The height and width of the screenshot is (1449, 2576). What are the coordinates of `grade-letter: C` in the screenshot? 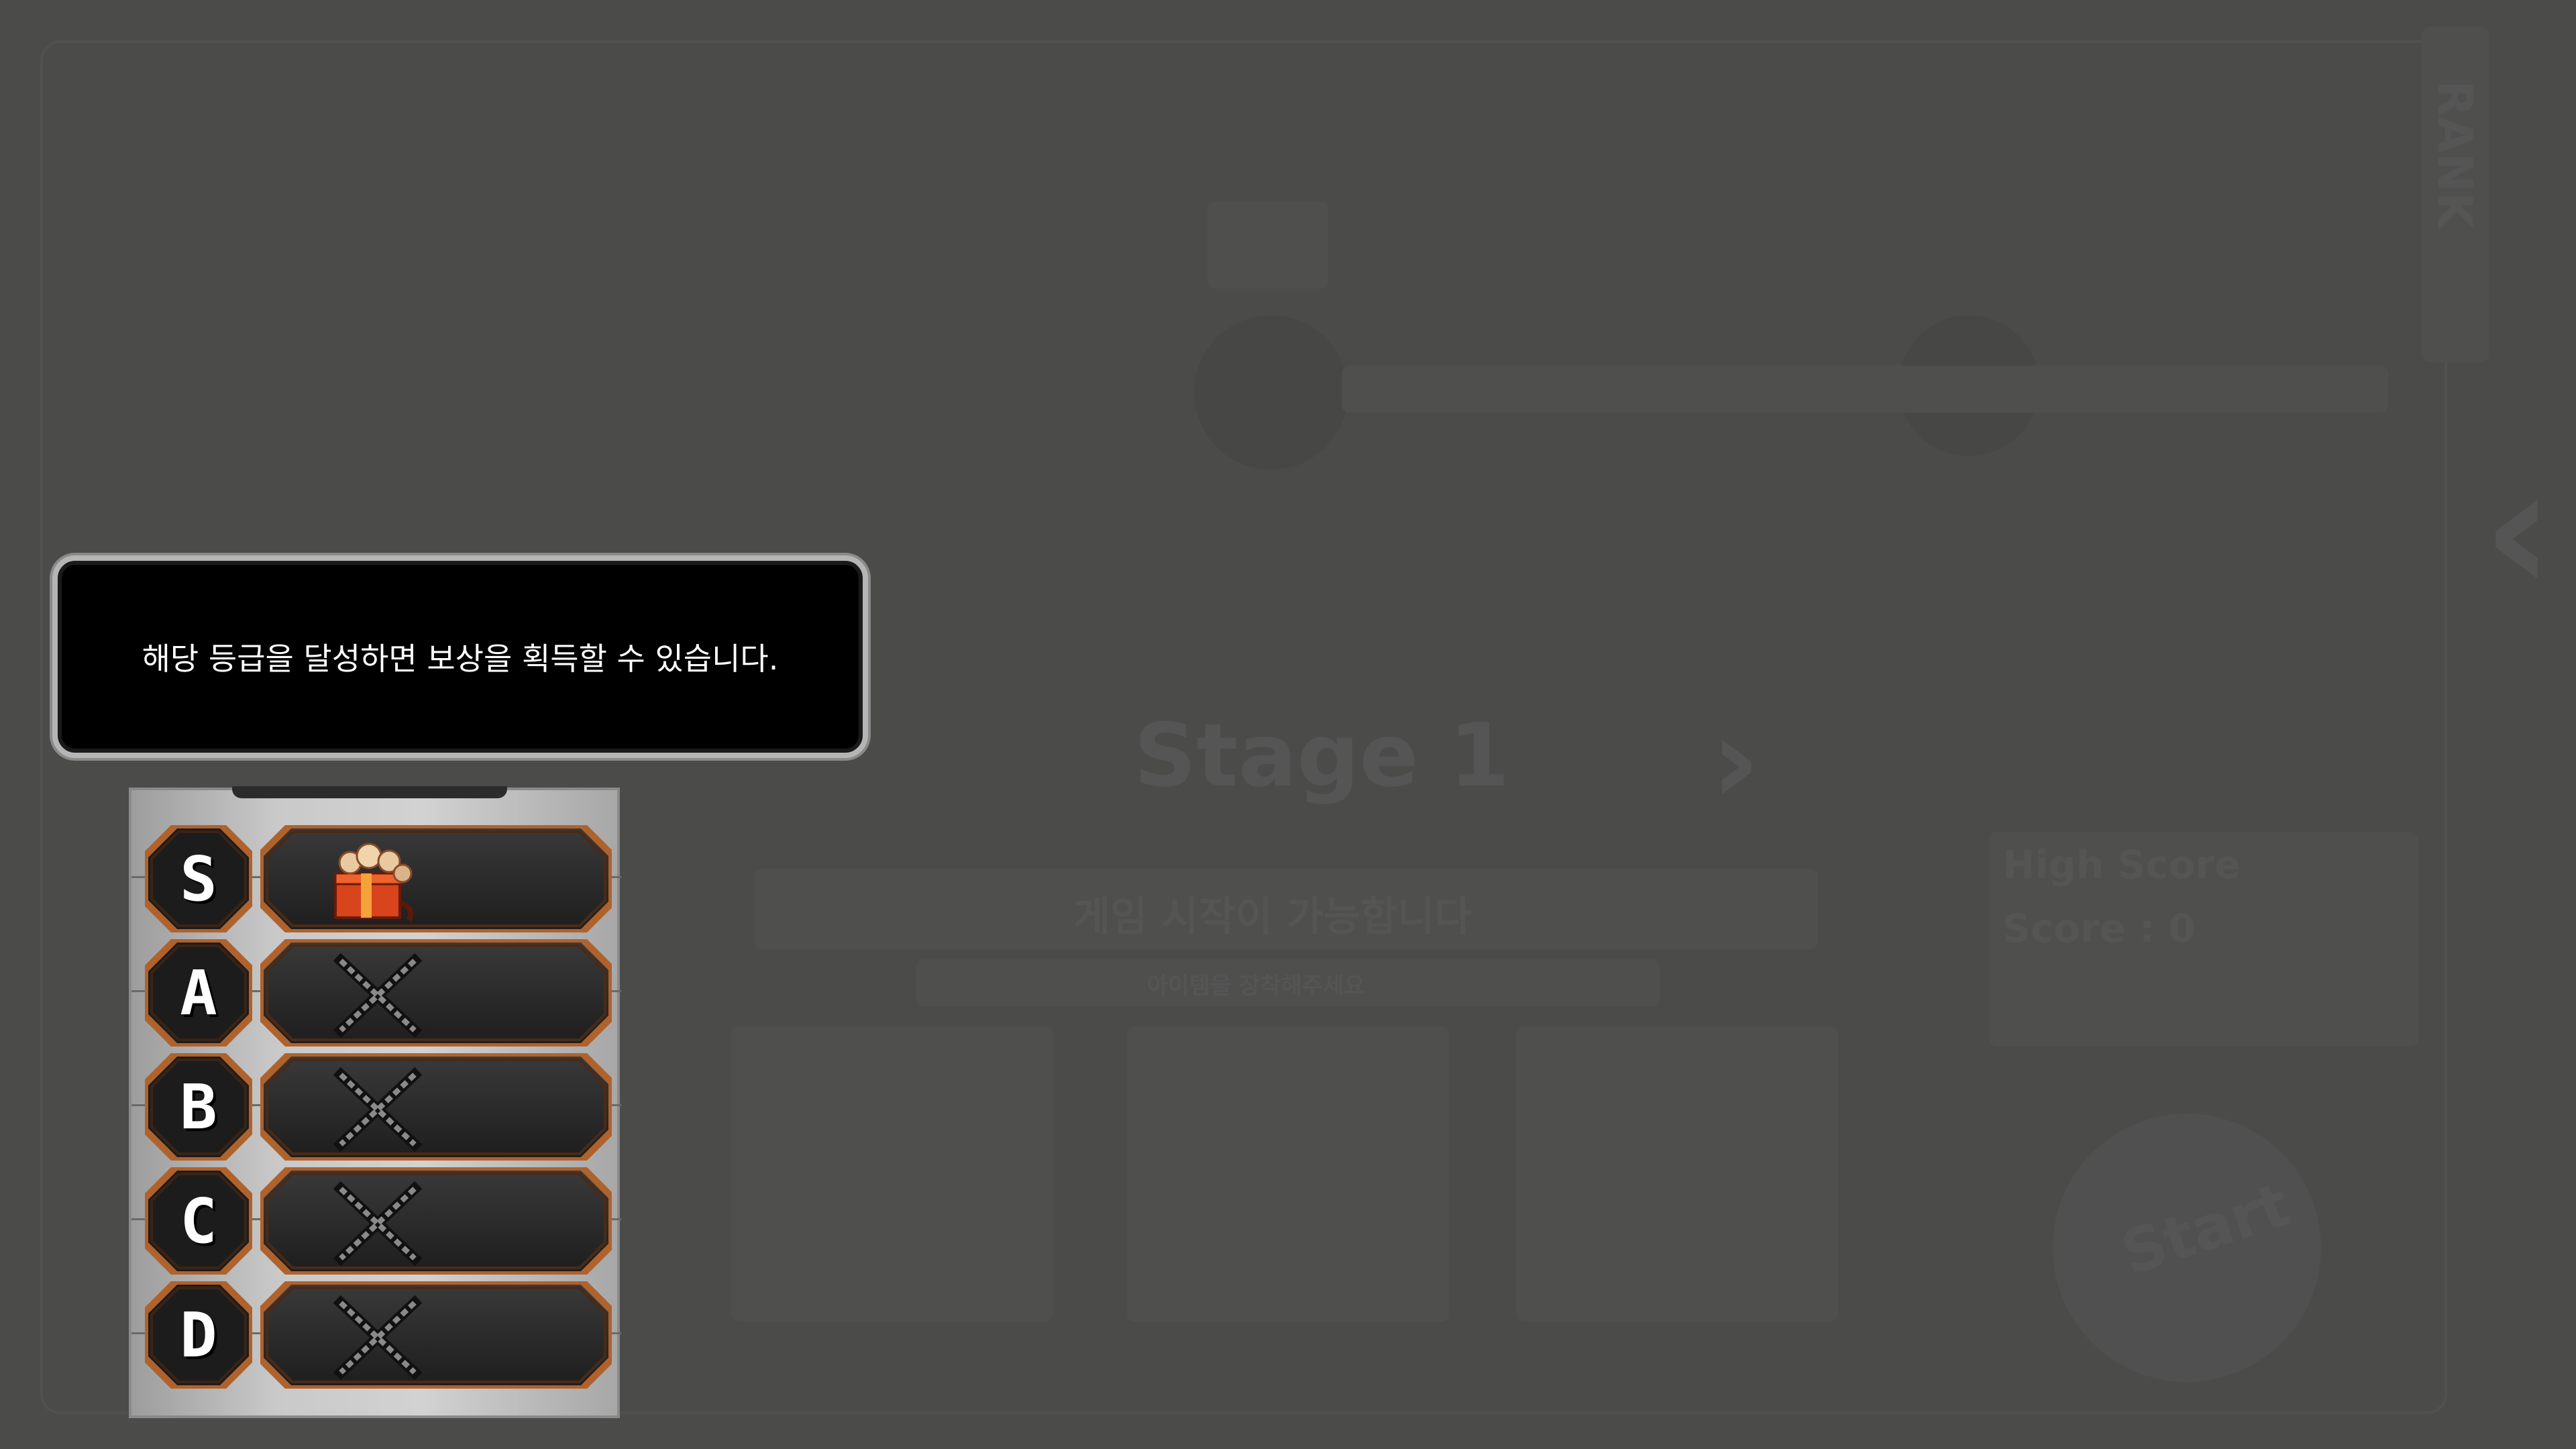 It's located at (198, 1221).